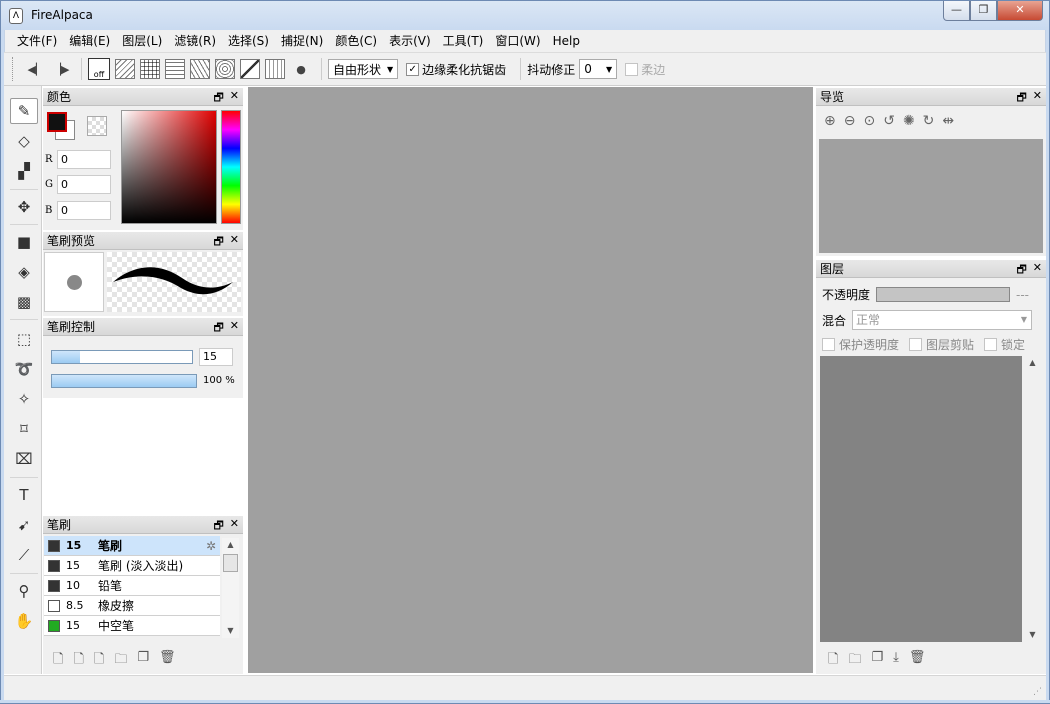 This screenshot has width=1050, height=704. What do you see at coordinates (24, 459) in the screenshot?
I see `select-eraser-tool-icon: ⌧` at bounding box center [24, 459].